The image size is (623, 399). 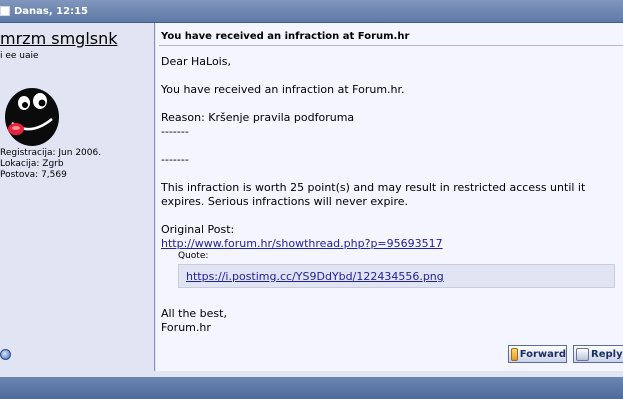 What do you see at coordinates (258, 117) in the screenshot?
I see `reason-line: Reason: Kršenje pravila podforuma` at bounding box center [258, 117].